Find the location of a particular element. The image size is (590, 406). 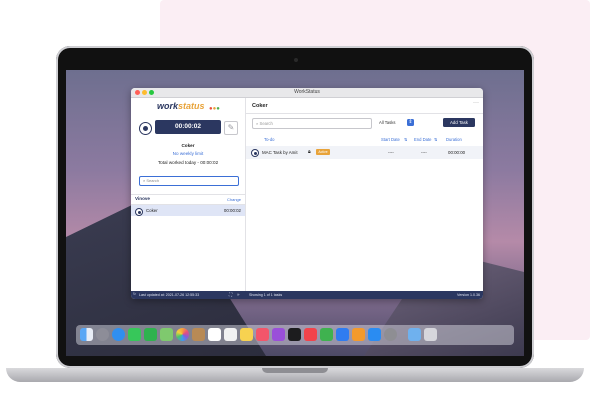

add-task-button: Add Task is located at coordinates (459, 122).